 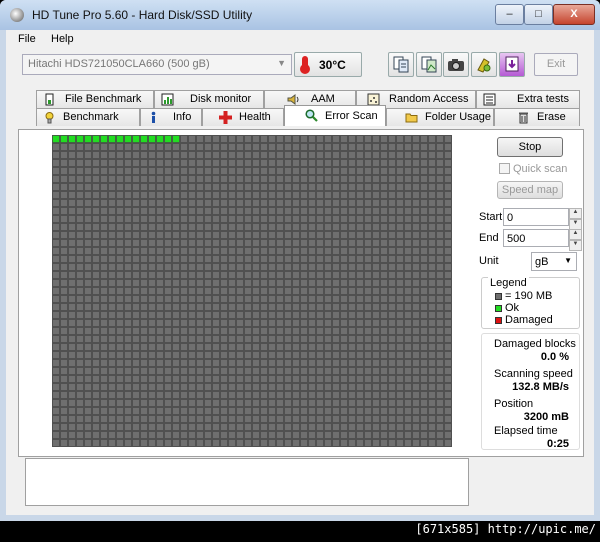 I want to click on tab-extra-tests: Extra tests, so click(x=528, y=99).